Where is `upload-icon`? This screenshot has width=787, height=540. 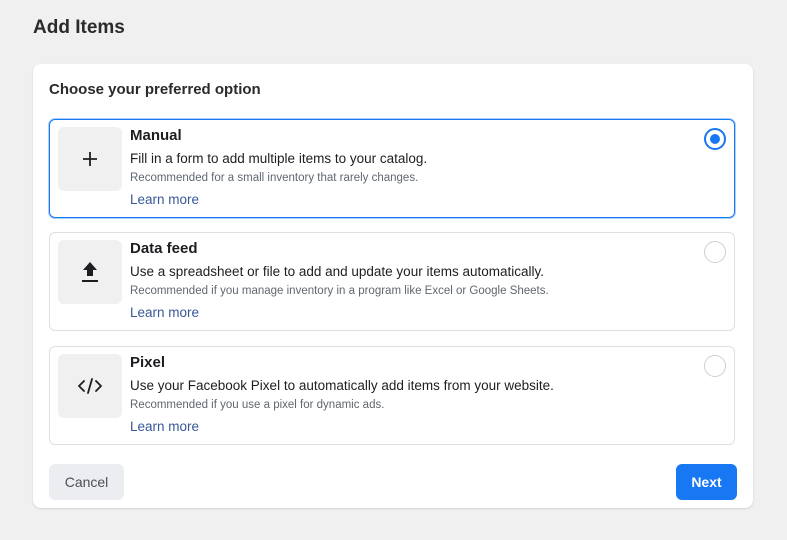
upload-icon is located at coordinates (90, 272).